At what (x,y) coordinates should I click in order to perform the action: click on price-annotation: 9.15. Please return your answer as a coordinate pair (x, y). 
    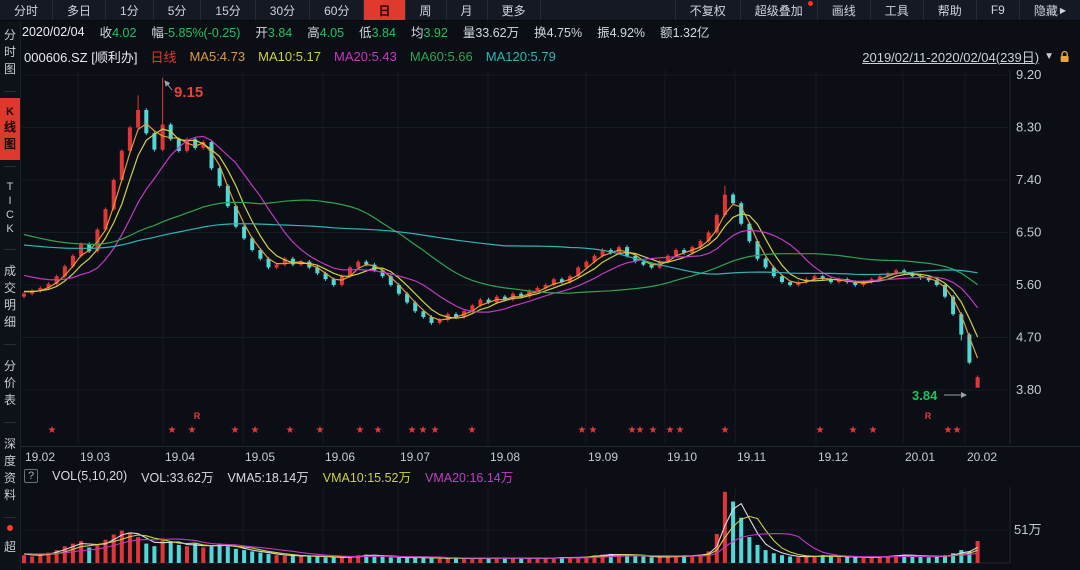
    Looking at the image, I should click on (188, 92).